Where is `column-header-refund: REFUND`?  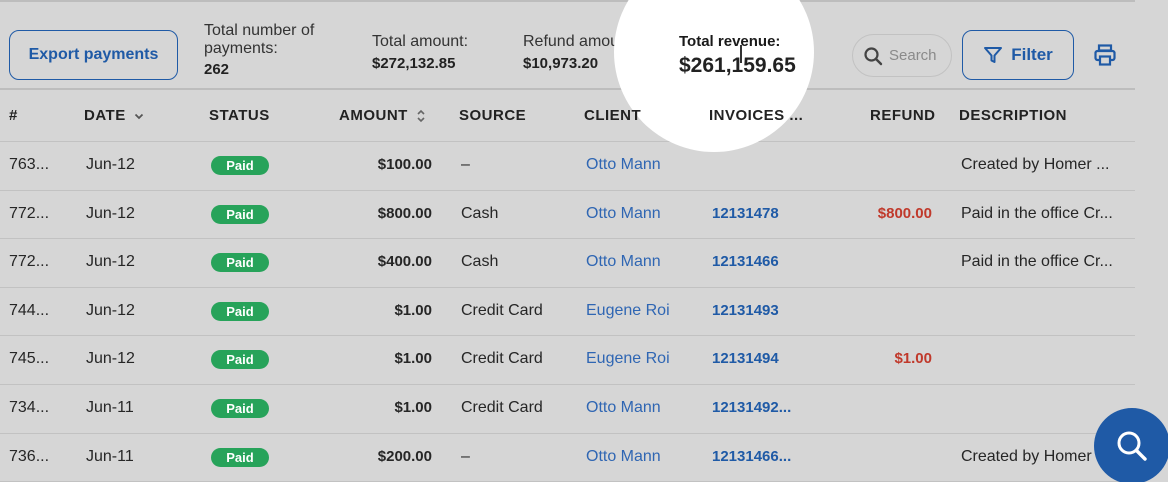
column-header-refund: REFUND is located at coordinates (903, 115).